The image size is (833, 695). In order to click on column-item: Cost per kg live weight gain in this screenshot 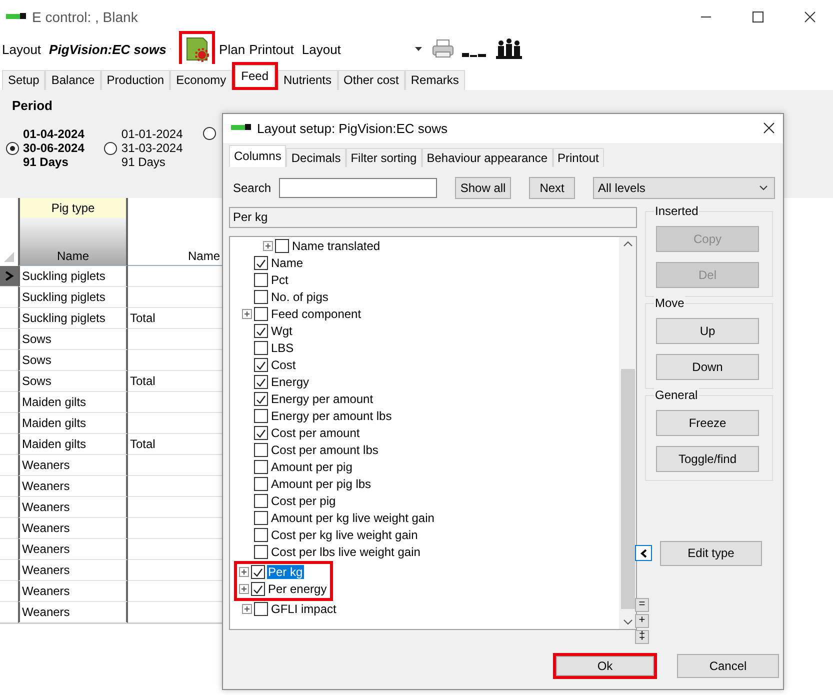, I will do `click(344, 535)`.